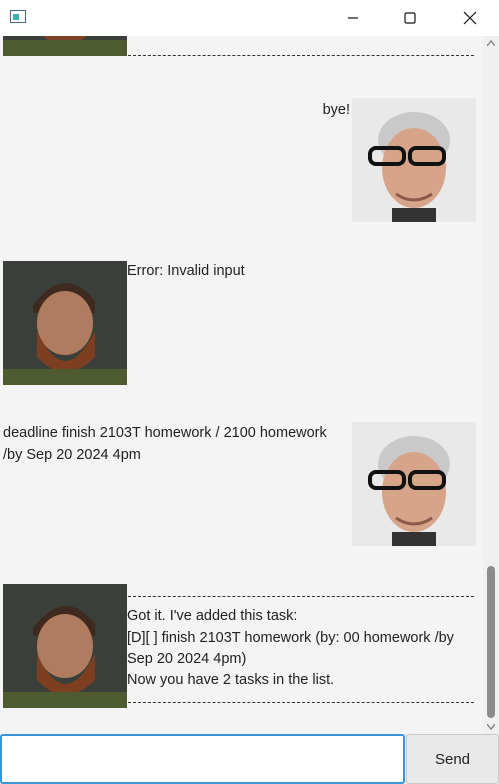  I want to click on minimize-icon, so click(353, 18).